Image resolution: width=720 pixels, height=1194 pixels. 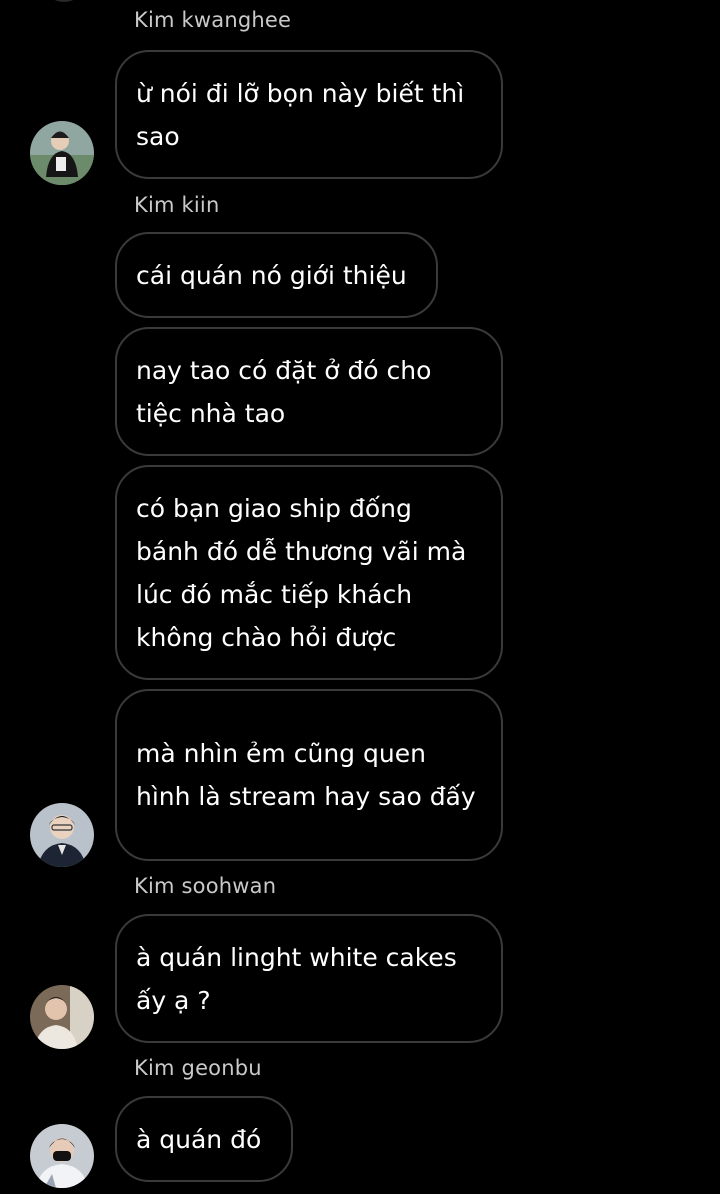 I want to click on message-bubble: à quán đó, so click(x=204, y=1139).